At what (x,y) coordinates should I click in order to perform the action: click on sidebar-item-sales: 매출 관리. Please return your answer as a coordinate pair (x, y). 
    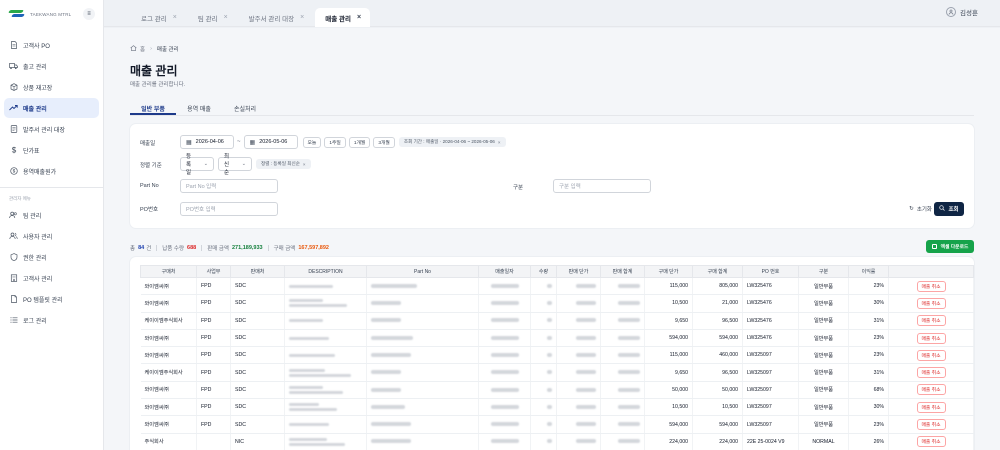
    Looking at the image, I should click on (51, 108).